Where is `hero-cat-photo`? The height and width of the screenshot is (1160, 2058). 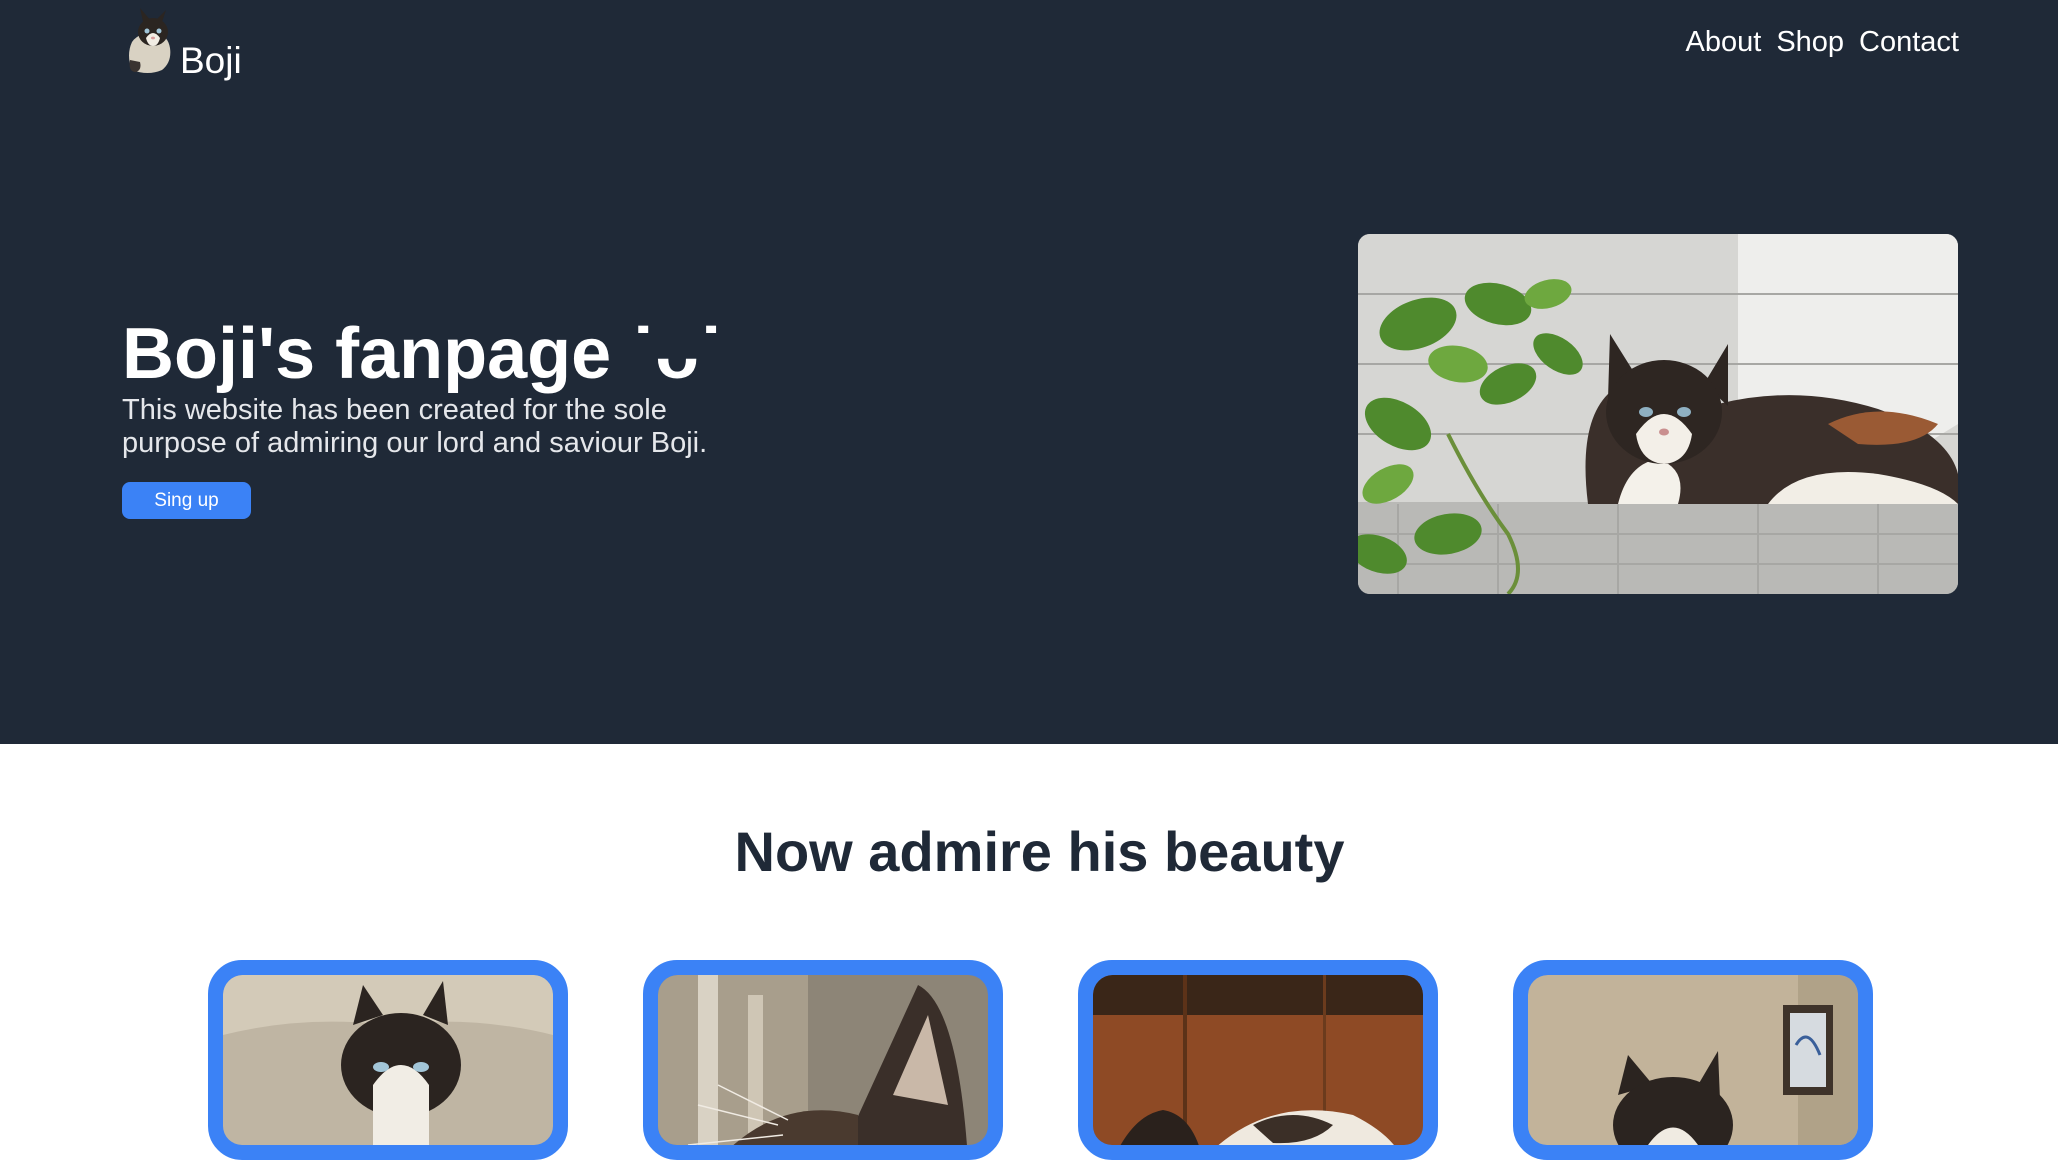
hero-cat-photo is located at coordinates (1658, 414).